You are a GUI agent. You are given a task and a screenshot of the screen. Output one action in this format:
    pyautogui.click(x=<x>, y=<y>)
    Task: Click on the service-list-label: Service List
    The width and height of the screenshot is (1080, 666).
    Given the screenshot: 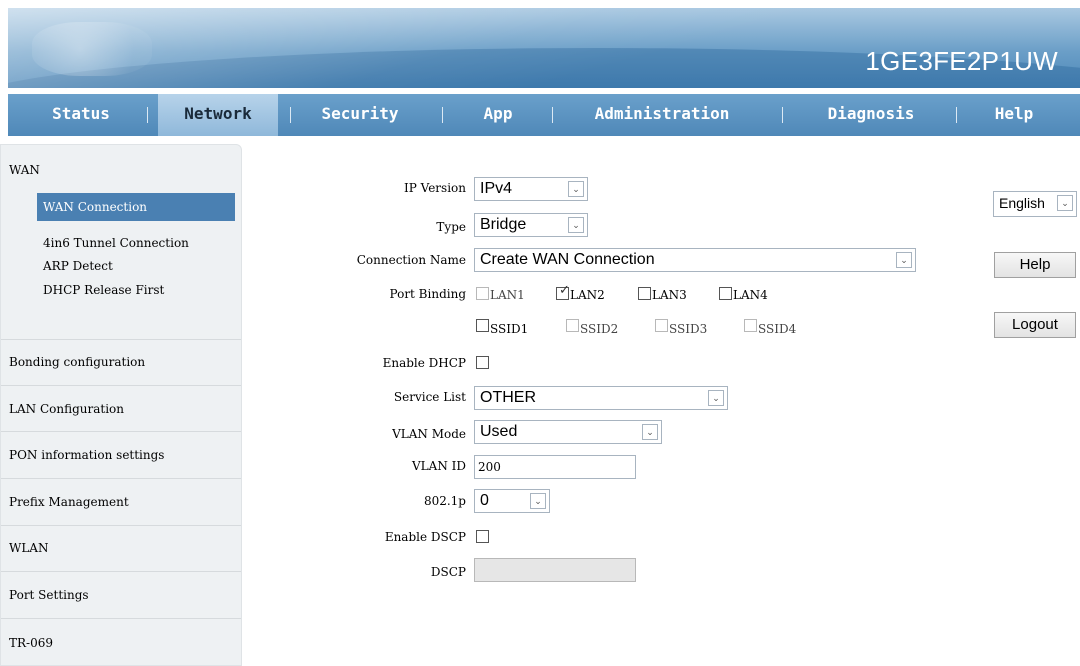 What is the action you would take?
    pyautogui.click(x=429, y=397)
    